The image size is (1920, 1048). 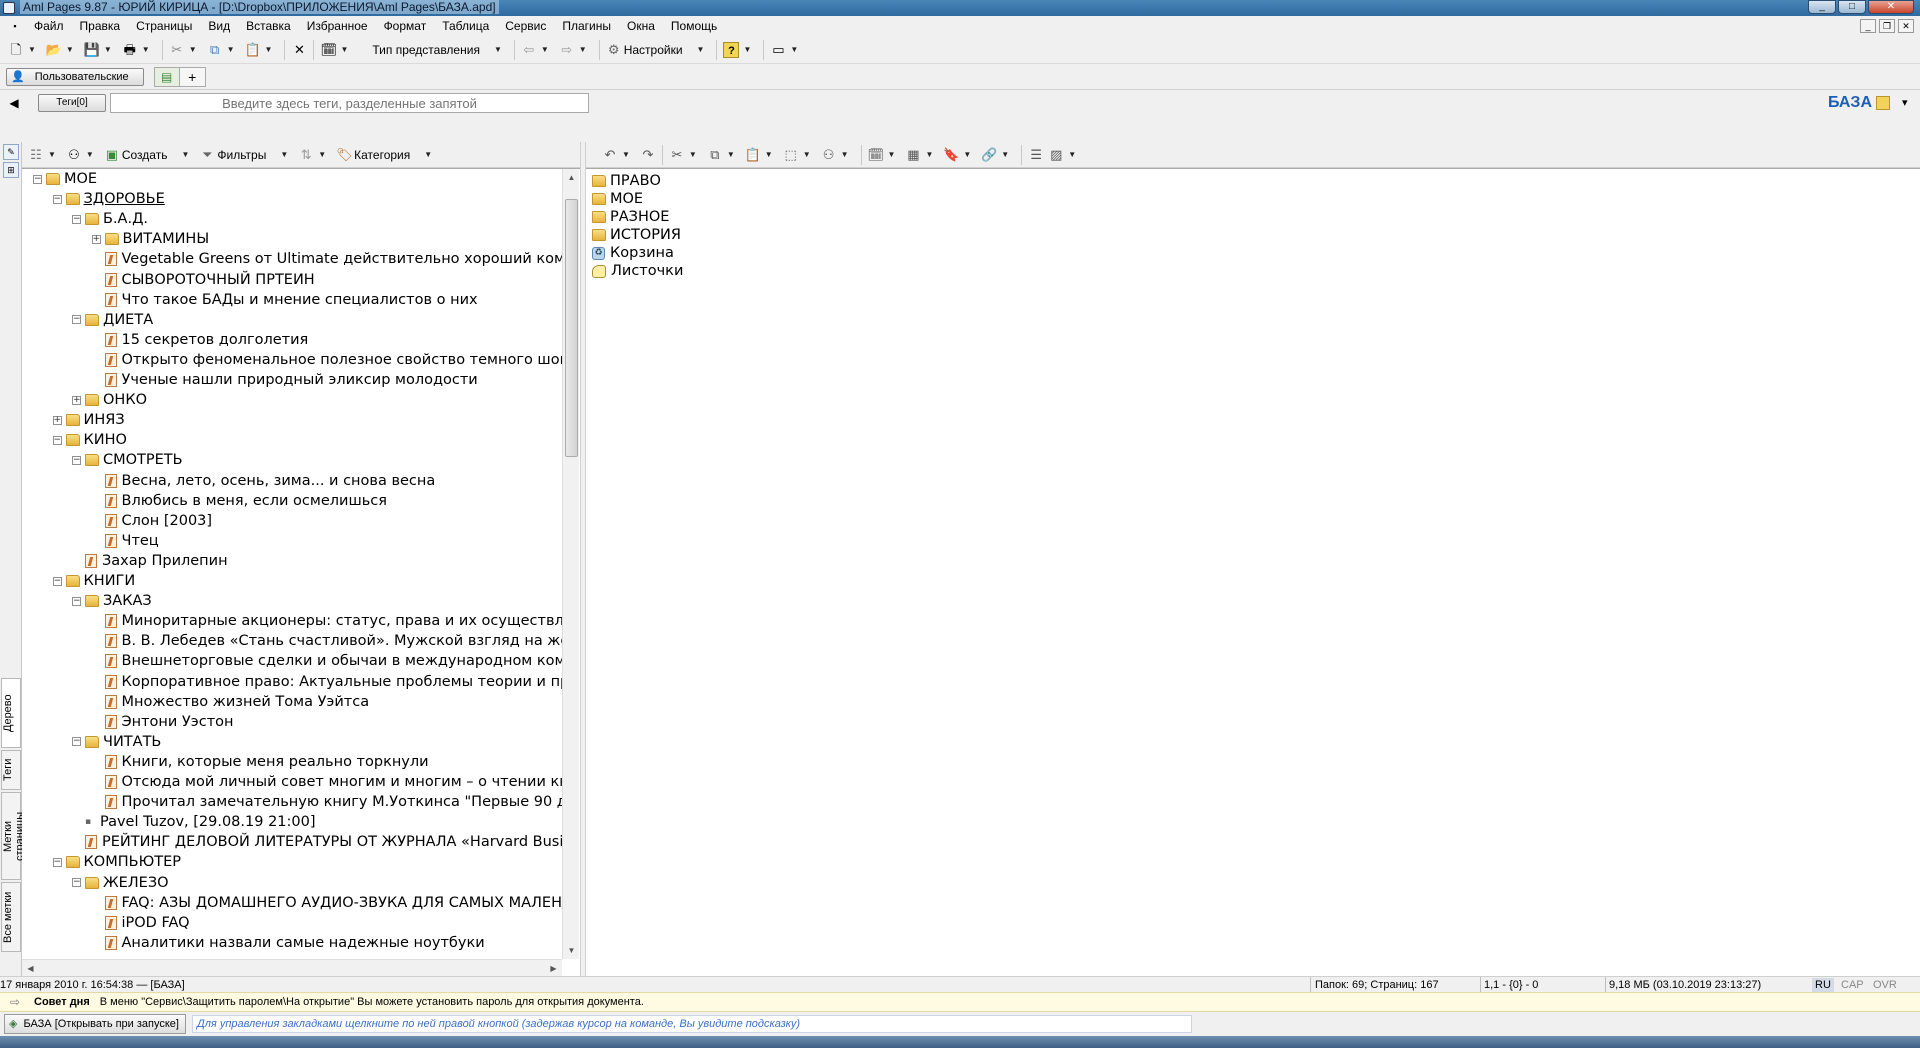 What do you see at coordinates (125, 541) in the screenshot?
I see `tree-page-item: Чтец` at bounding box center [125, 541].